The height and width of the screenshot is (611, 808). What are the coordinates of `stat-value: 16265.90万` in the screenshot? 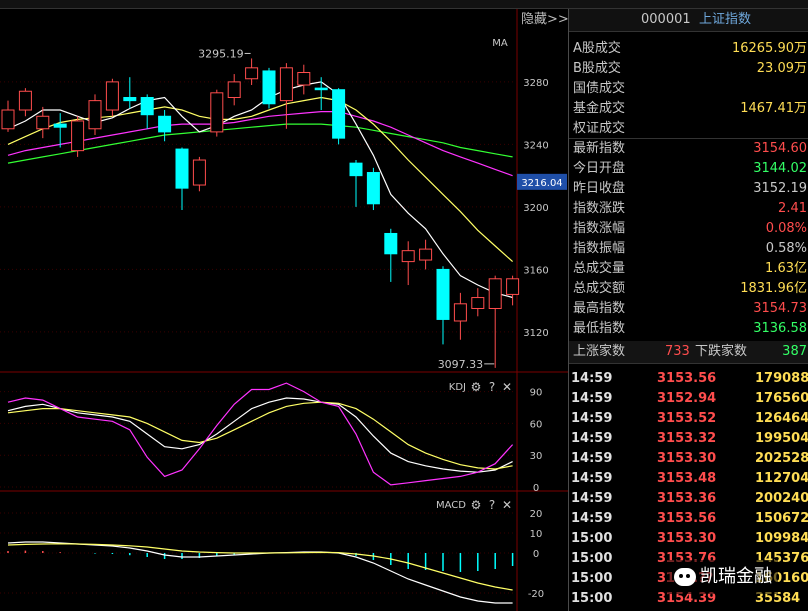 It's located at (769, 48).